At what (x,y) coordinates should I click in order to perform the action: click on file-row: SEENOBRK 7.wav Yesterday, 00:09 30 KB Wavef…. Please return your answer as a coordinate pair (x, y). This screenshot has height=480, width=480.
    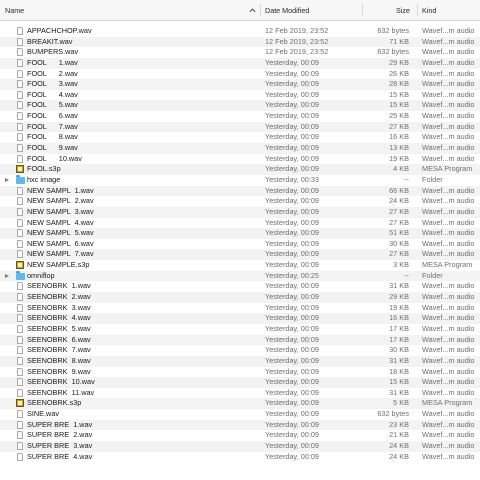
    Looking at the image, I should click on (240, 350).